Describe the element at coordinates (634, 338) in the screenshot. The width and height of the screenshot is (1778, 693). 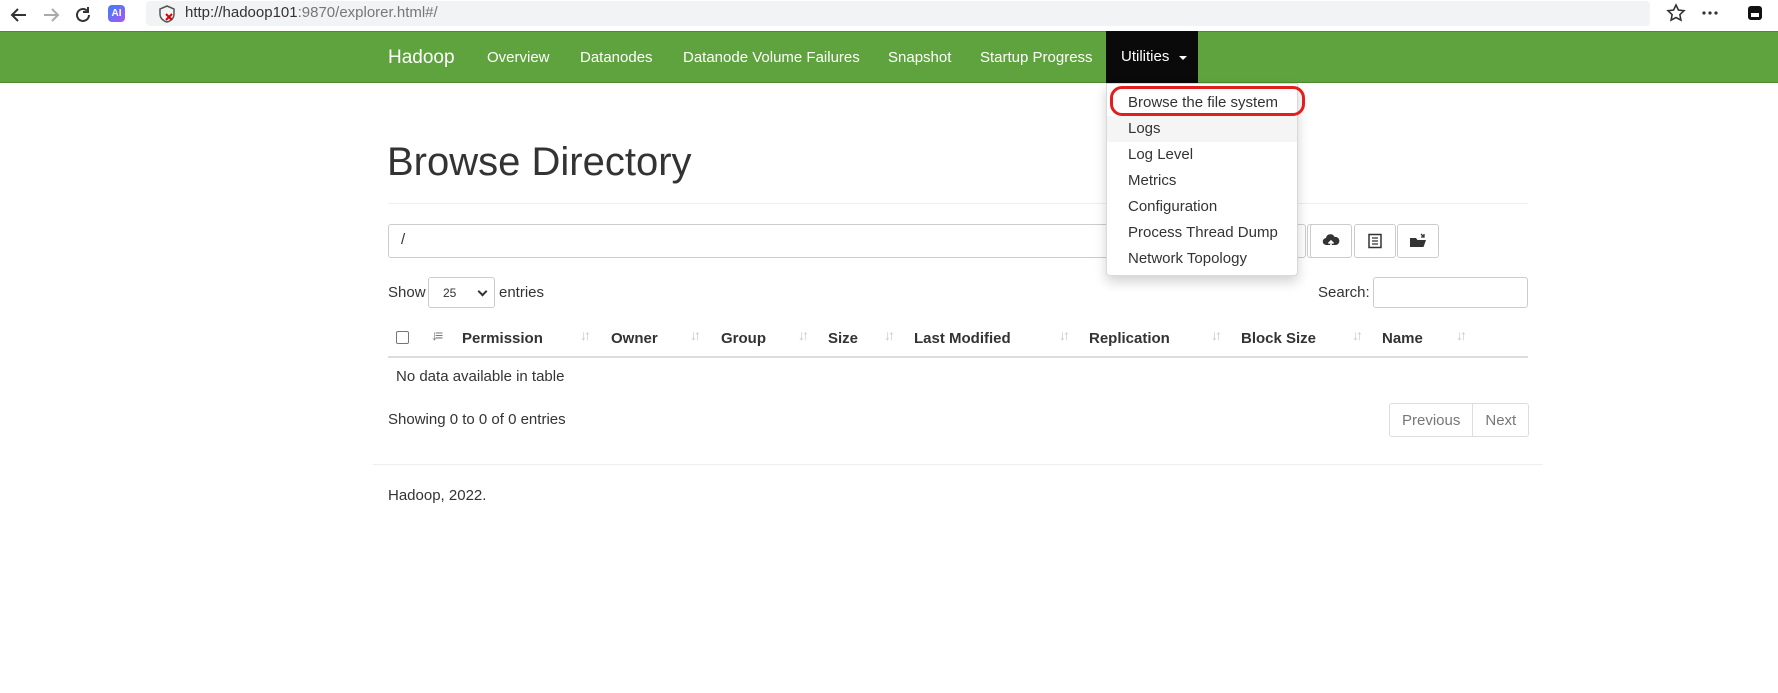
I see `col-owner: Owner` at that location.